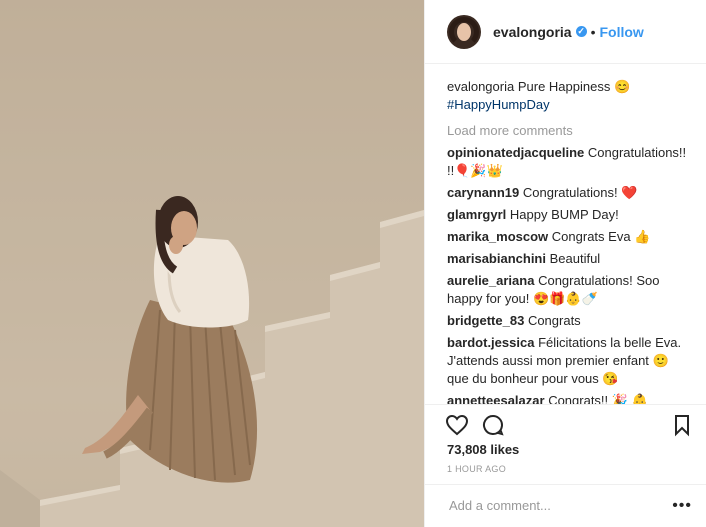  I want to click on comment-username: marisabianchini, so click(496, 258).